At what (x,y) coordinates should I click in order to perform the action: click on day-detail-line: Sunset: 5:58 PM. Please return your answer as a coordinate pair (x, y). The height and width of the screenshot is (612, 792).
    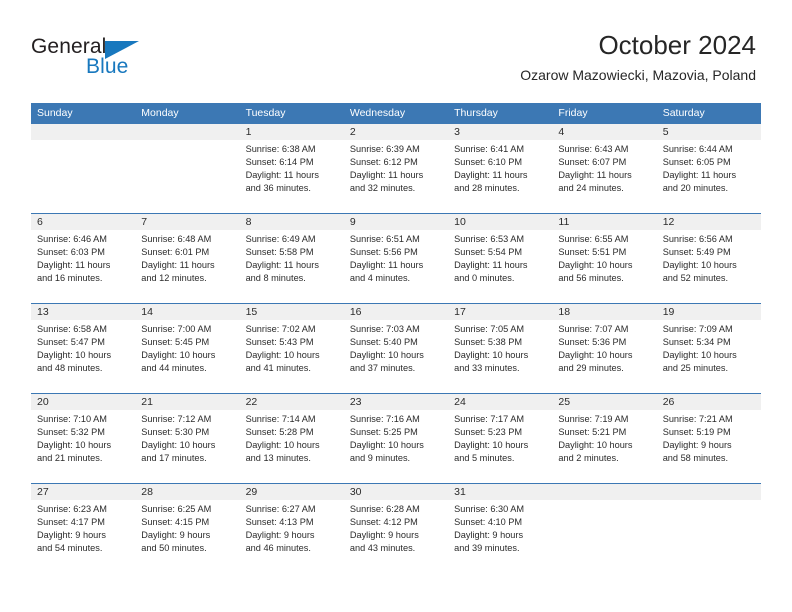
    Looking at the image, I should click on (279, 252).